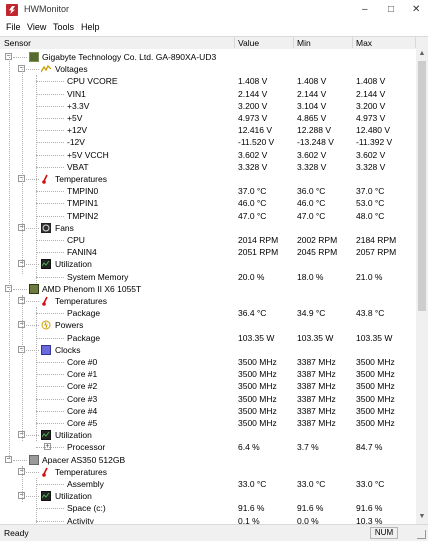  Describe the element at coordinates (258, 252) in the screenshot. I see `sensor-value: 2051 RPM` at that location.